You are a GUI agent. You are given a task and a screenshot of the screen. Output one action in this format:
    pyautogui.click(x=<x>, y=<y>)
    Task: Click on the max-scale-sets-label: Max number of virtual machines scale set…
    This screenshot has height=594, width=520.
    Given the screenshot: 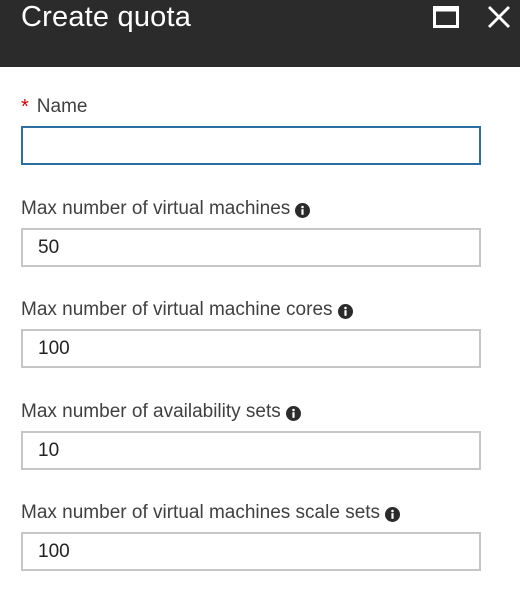 What is the action you would take?
    pyautogui.click(x=201, y=512)
    